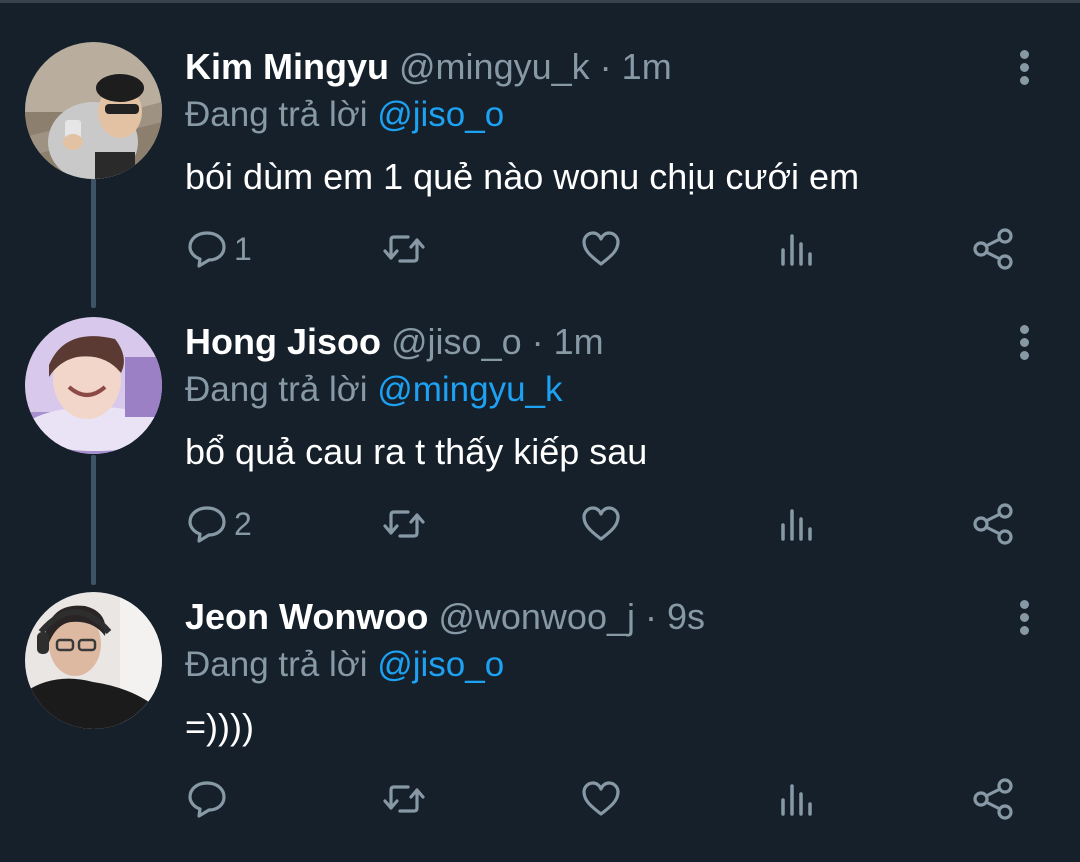 The image size is (1080, 862). I want to click on reply-button: 1, so click(219, 249).